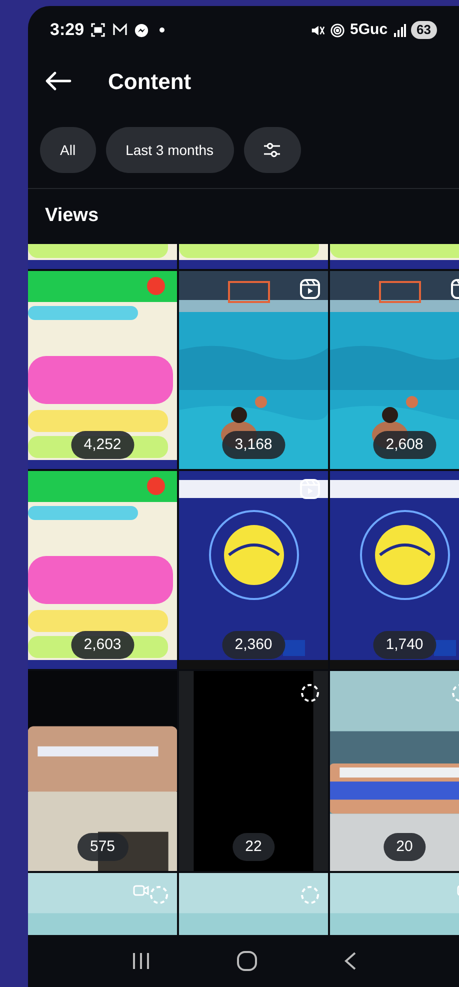 The image size is (459, 987). What do you see at coordinates (399, 30) in the screenshot?
I see `signal-icon` at bounding box center [399, 30].